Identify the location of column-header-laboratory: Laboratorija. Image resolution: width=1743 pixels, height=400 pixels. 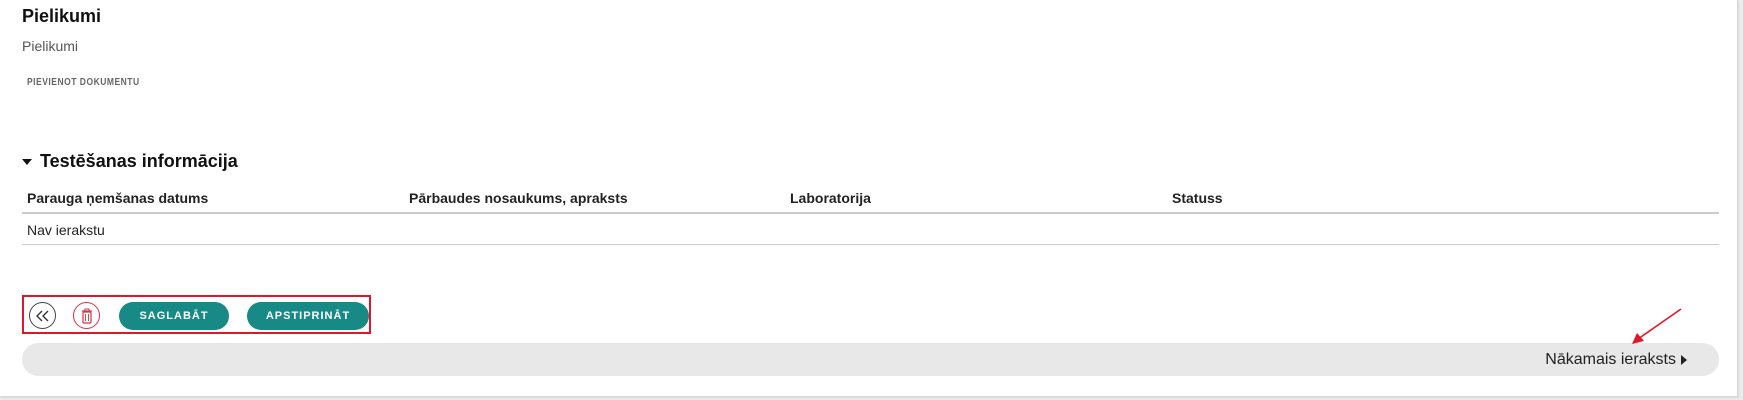
(830, 198).